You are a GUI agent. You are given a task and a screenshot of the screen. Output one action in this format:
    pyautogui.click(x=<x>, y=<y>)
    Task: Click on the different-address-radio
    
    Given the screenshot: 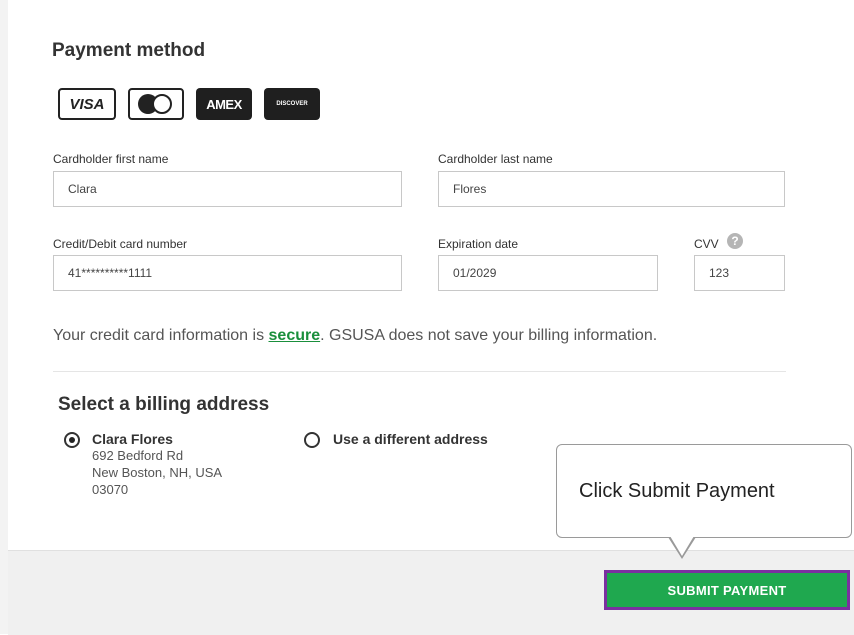 What is the action you would take?
    pyautogui.click(x=312, y=440)
    